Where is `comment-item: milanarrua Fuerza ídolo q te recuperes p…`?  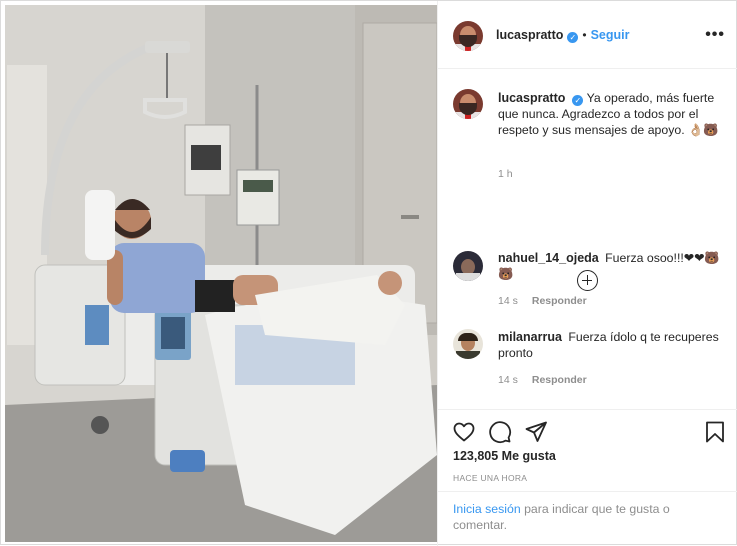 comment-item: milanarrua Fuerza ídolo q te recuperes p… is located at coordinates (610, 345).